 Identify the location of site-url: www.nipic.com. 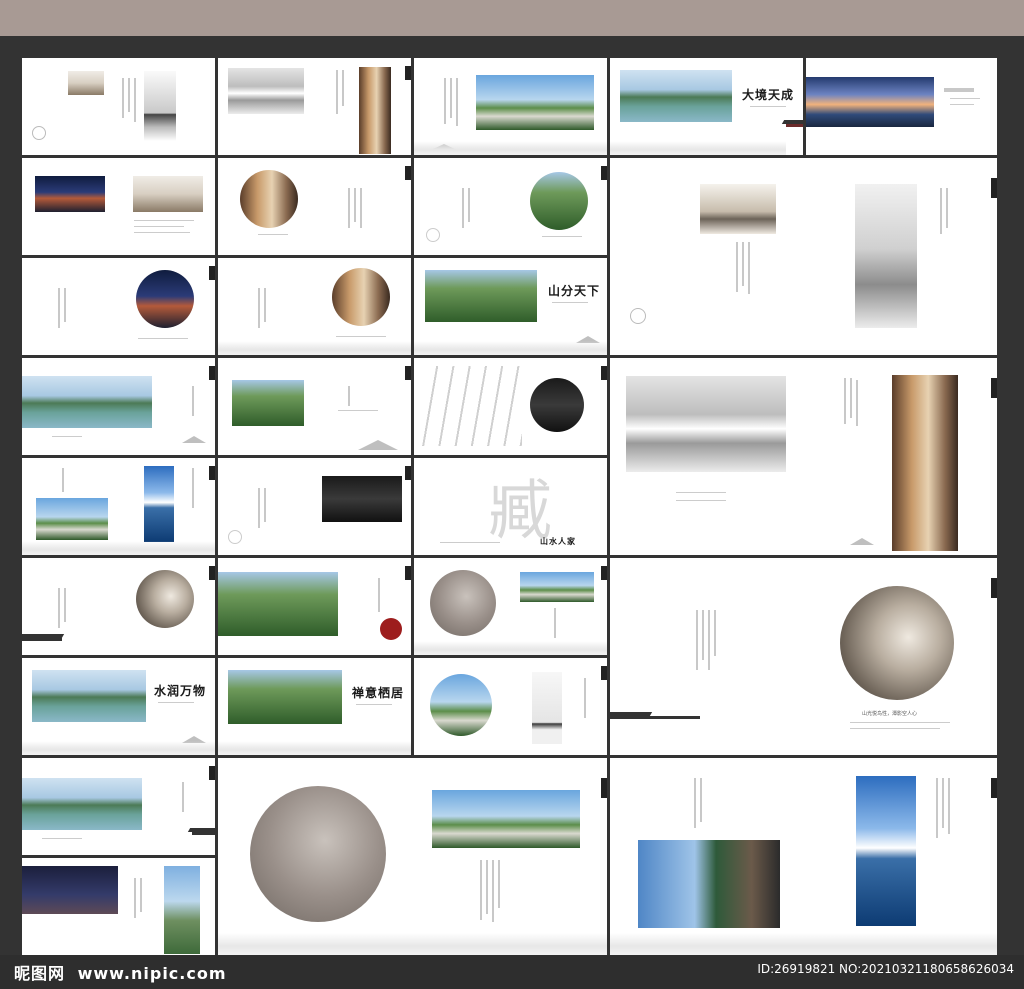
(152, 973).